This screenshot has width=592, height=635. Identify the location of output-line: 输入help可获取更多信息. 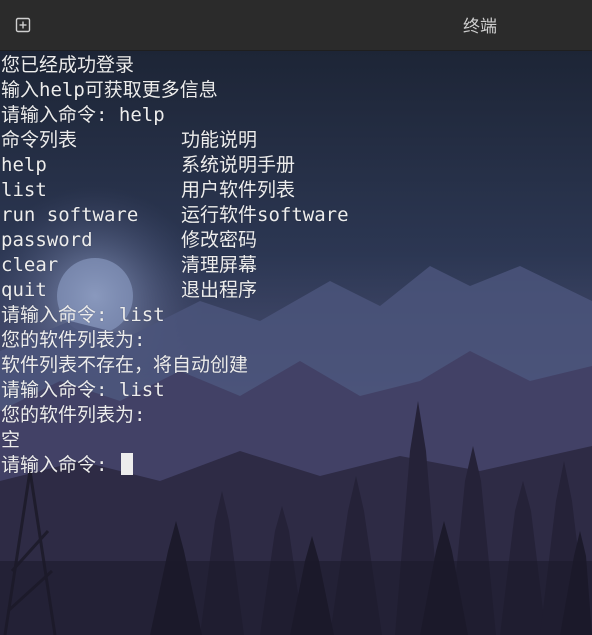
(109, 90).